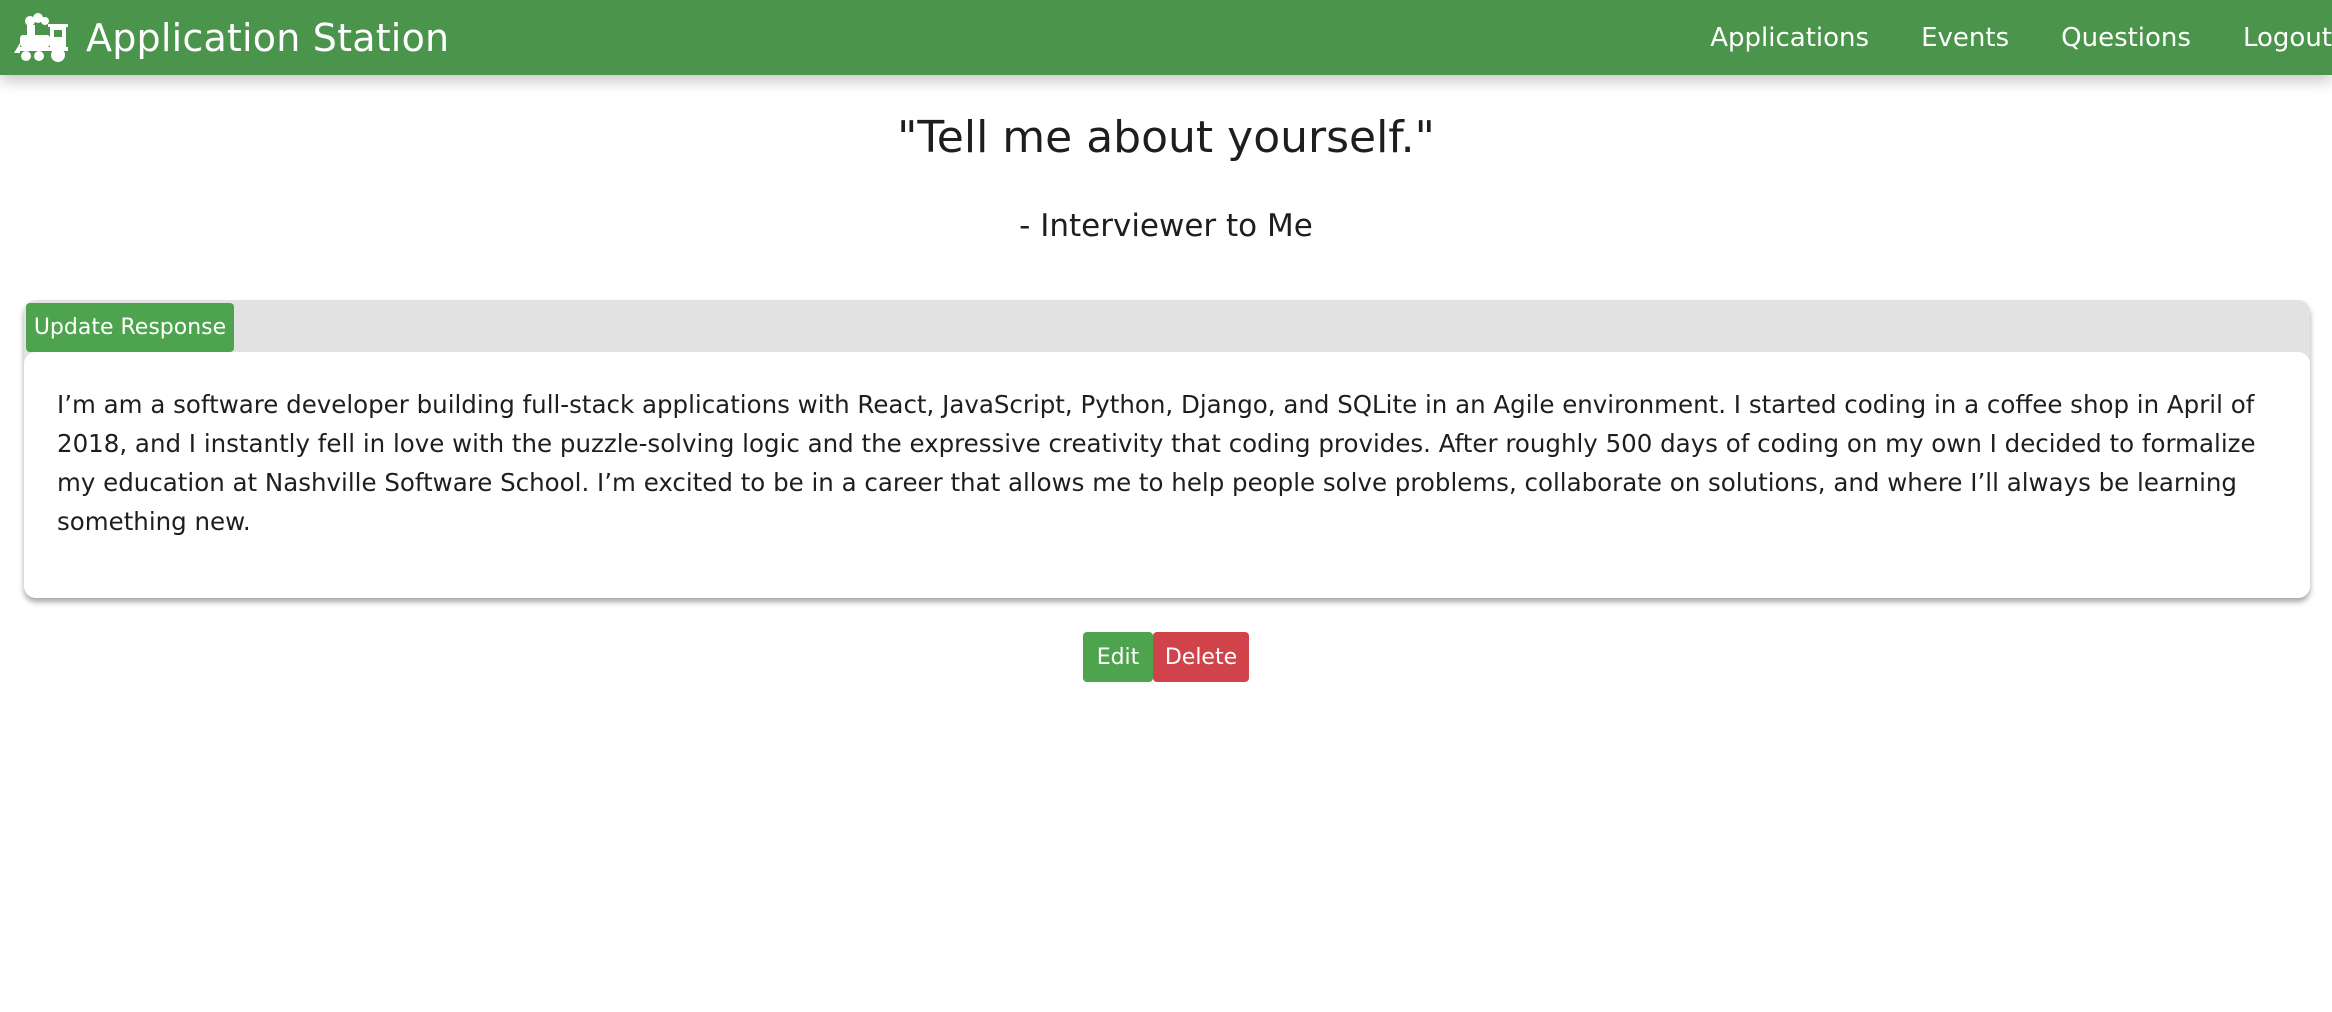 This screenshot has width=2332, height=1012. What do you see at coordinates (130, 327) in the screenshot?
I see `update-response-button: Update Response` at bounding box center [130, 327].